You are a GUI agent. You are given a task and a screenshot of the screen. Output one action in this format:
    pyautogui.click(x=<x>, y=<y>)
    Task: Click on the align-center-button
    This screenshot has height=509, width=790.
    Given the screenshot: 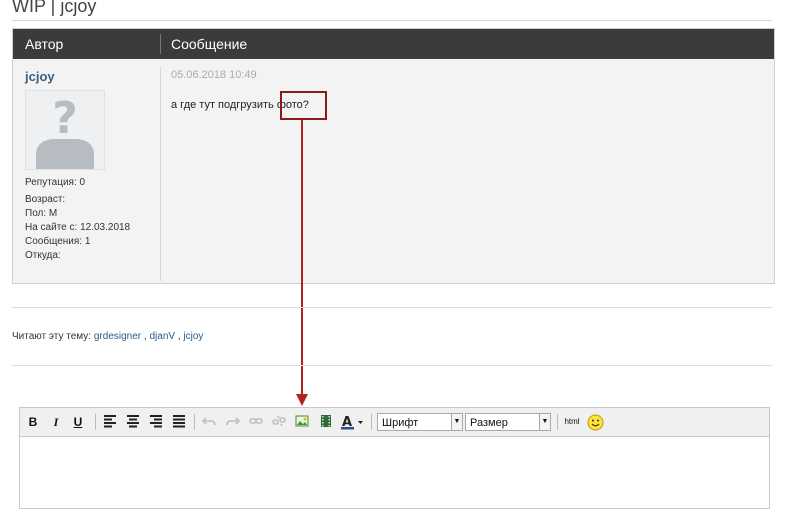 What is the action you would take?
    pyautogui.click(x=133, y=422)
    